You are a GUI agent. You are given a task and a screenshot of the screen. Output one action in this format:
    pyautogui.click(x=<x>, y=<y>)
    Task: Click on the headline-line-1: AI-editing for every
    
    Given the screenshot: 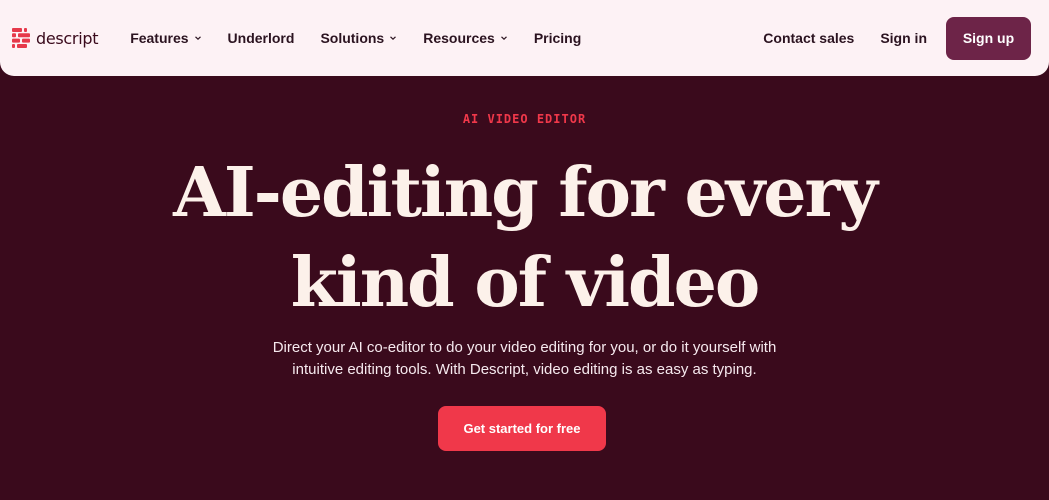 What is the action you would take?
    pyautogui.click(x=525, y=193)
    